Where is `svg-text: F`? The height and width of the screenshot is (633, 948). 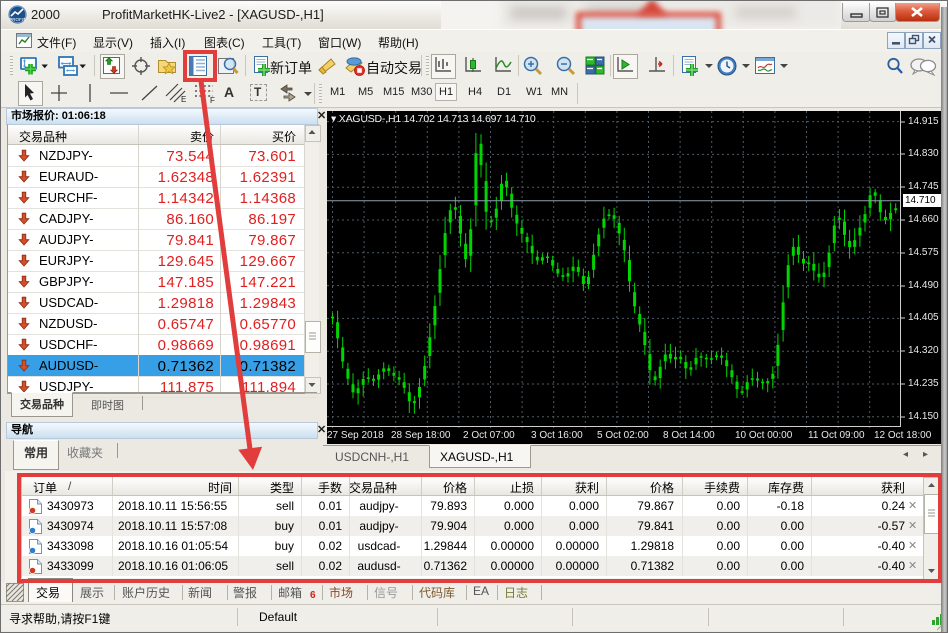 svg-text: F is located at coordinates (212, 100).